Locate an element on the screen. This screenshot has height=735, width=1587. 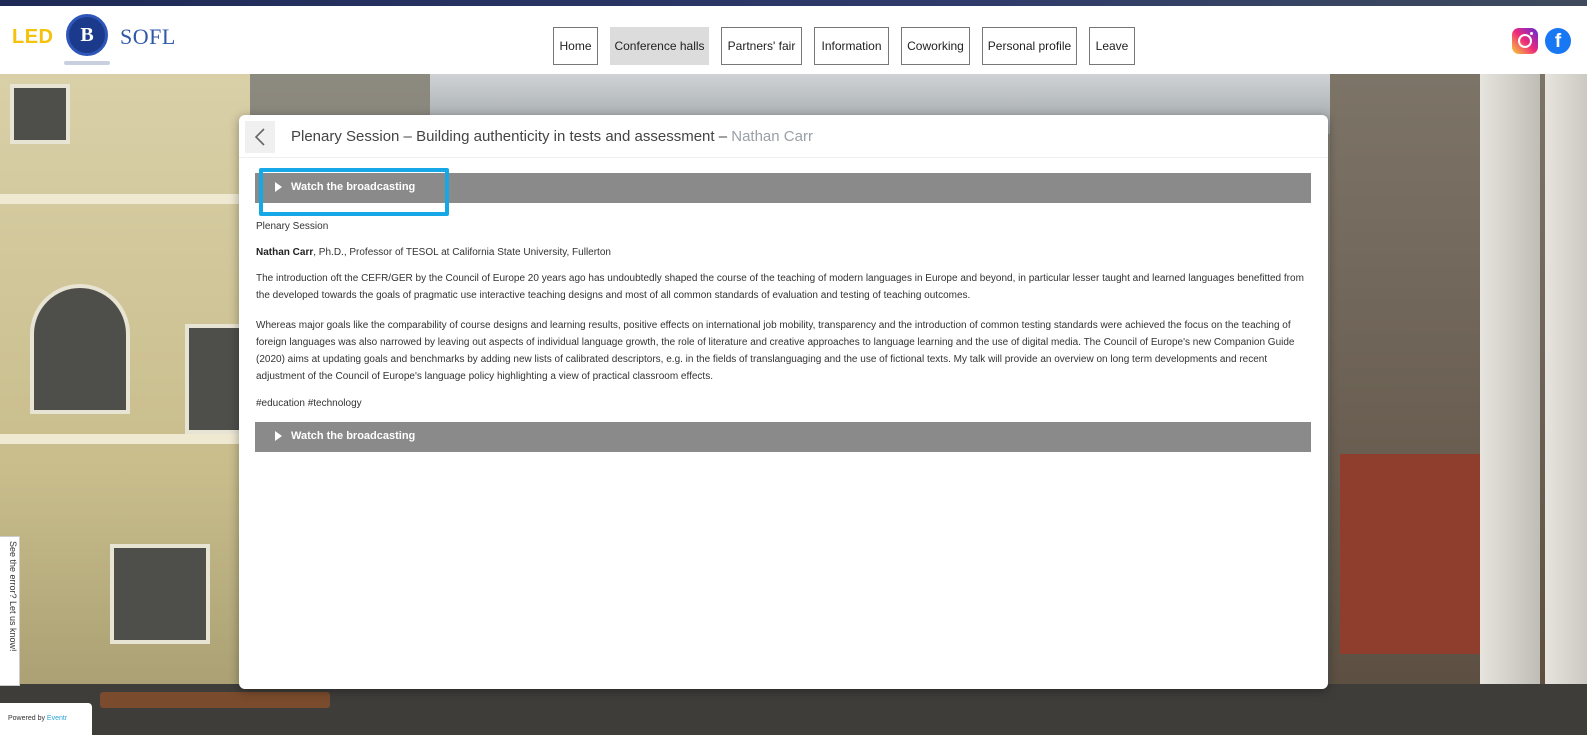
session-title-speaker: Nathan Carr is located at coordinates (772, 136).